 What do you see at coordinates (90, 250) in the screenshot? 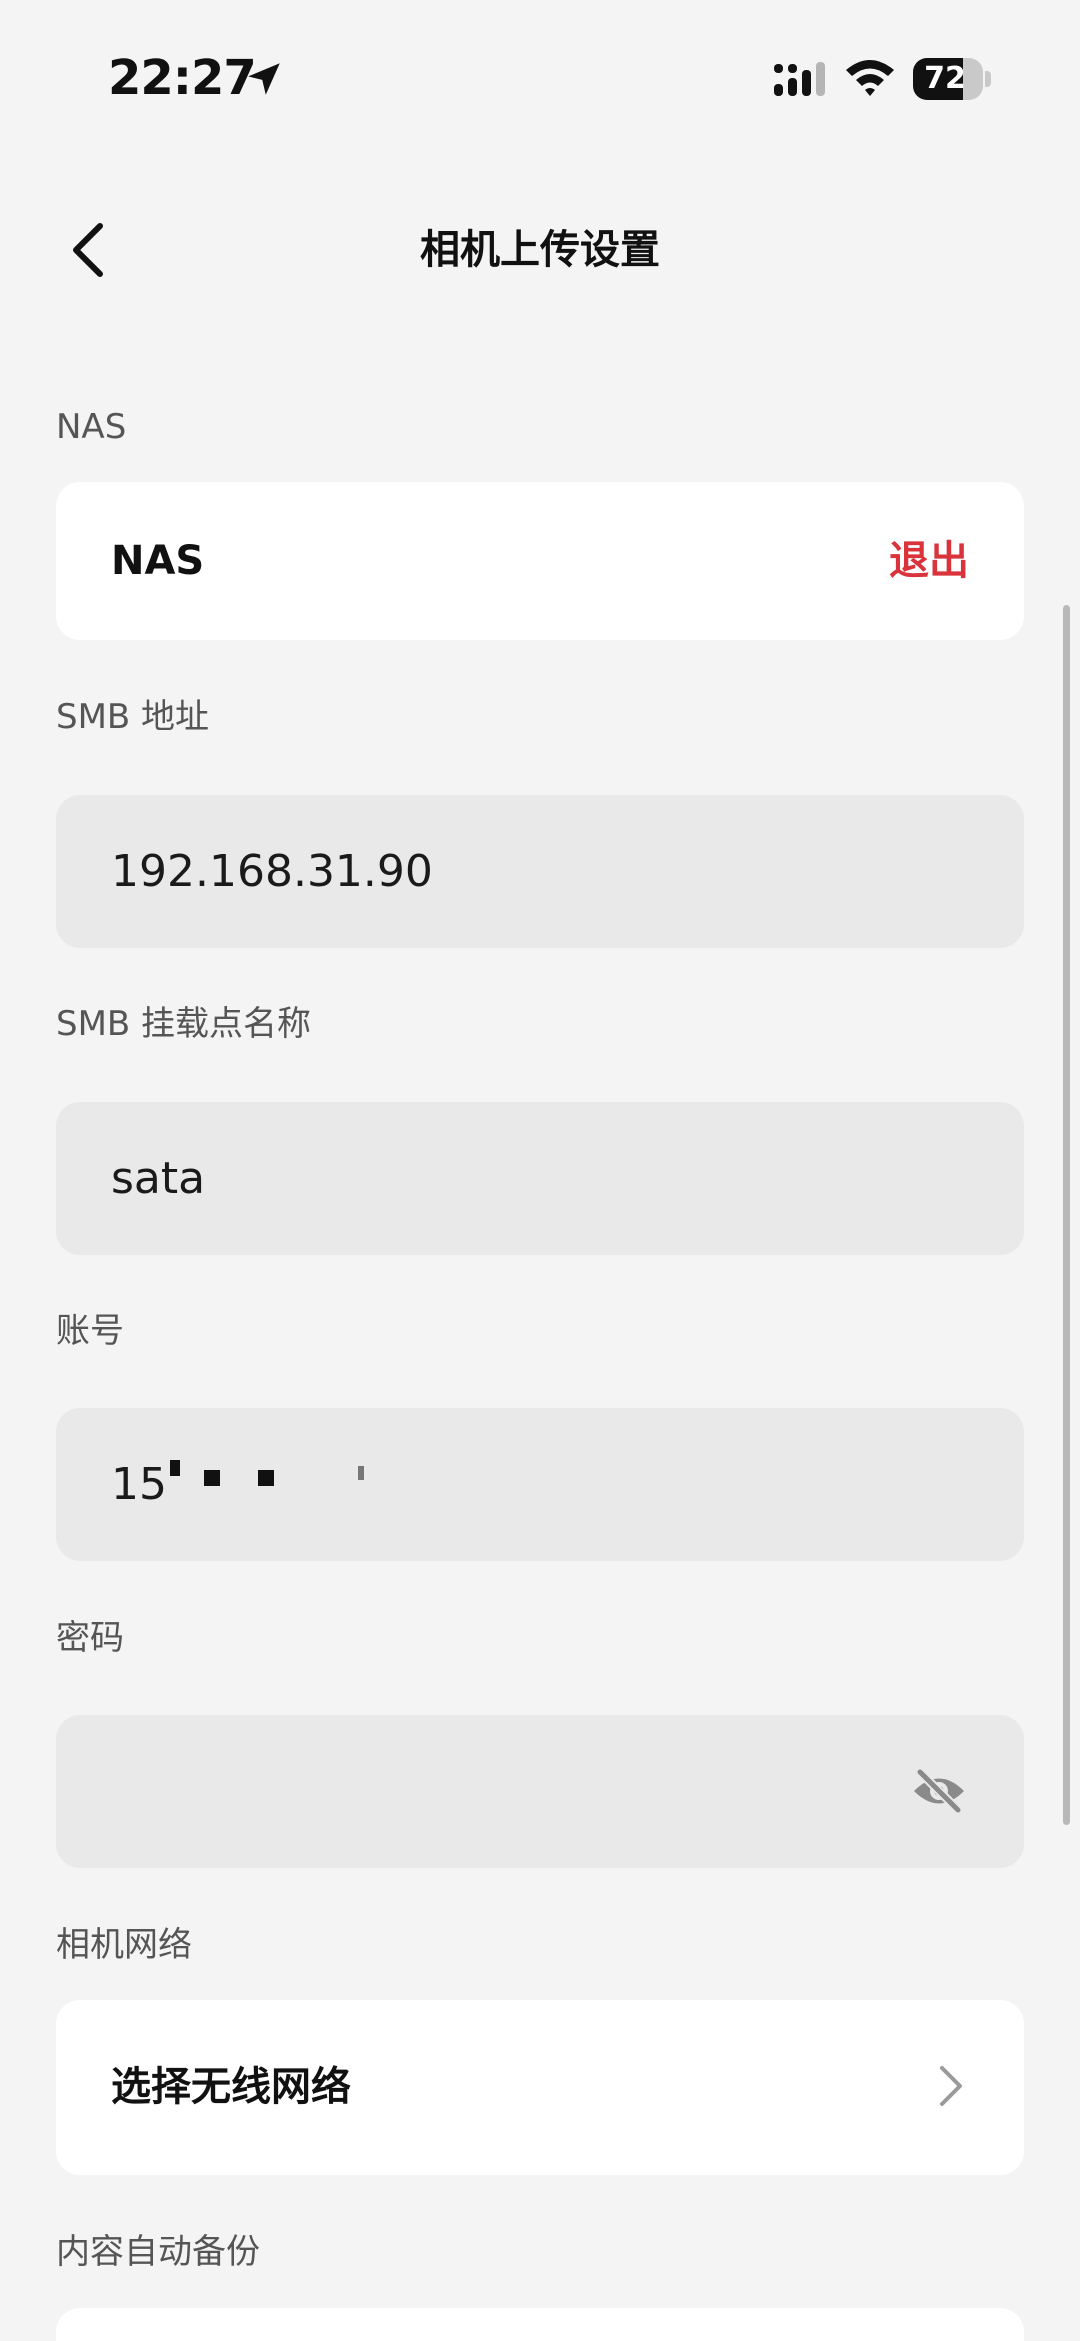
I see `back-button` at bounding box center [90, 250].